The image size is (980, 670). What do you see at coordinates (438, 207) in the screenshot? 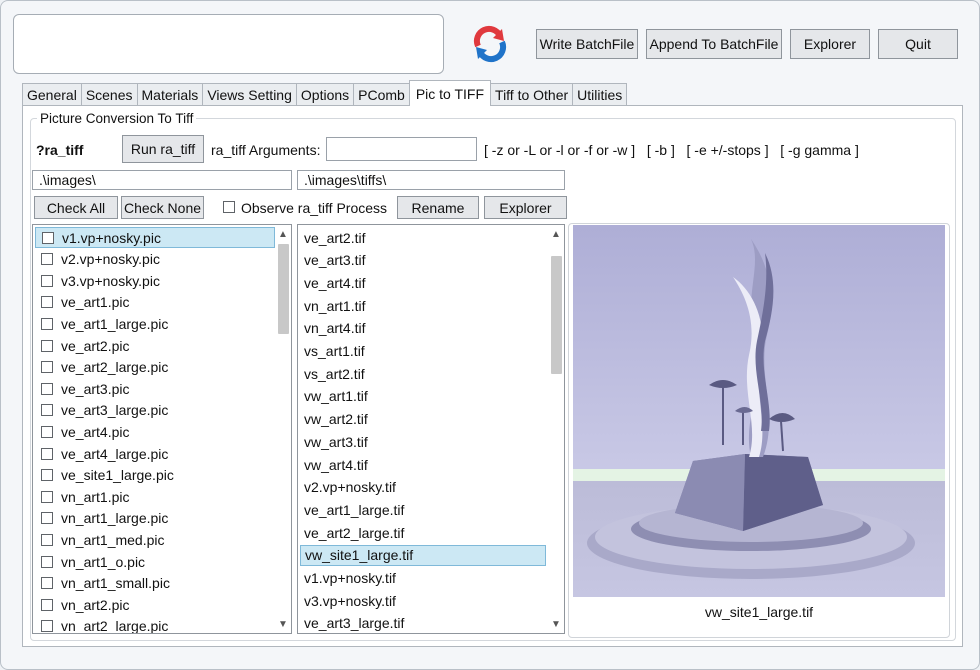
I see `rename-button: Rename` at bounding box center [438, 207].